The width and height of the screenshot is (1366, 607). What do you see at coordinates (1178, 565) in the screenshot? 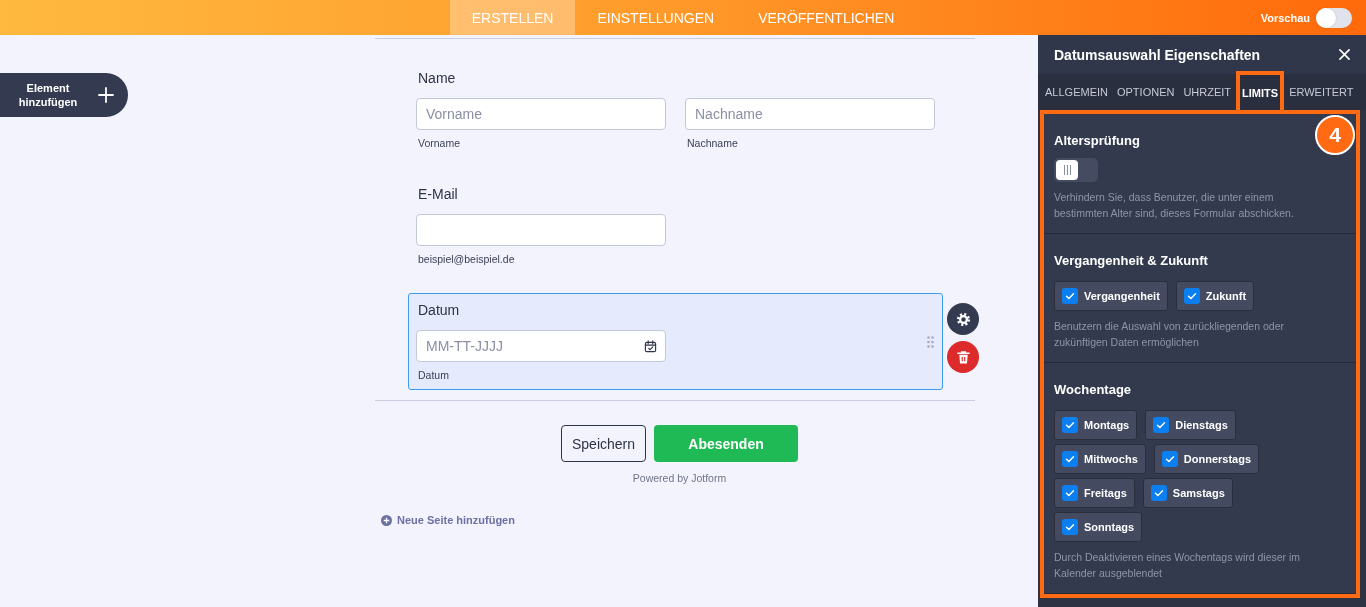
I see `section-description: Durch Deaktivieren eines Wochentags wird dieser im Kalender ausgeblendet` at bounding box center [1178, 565].